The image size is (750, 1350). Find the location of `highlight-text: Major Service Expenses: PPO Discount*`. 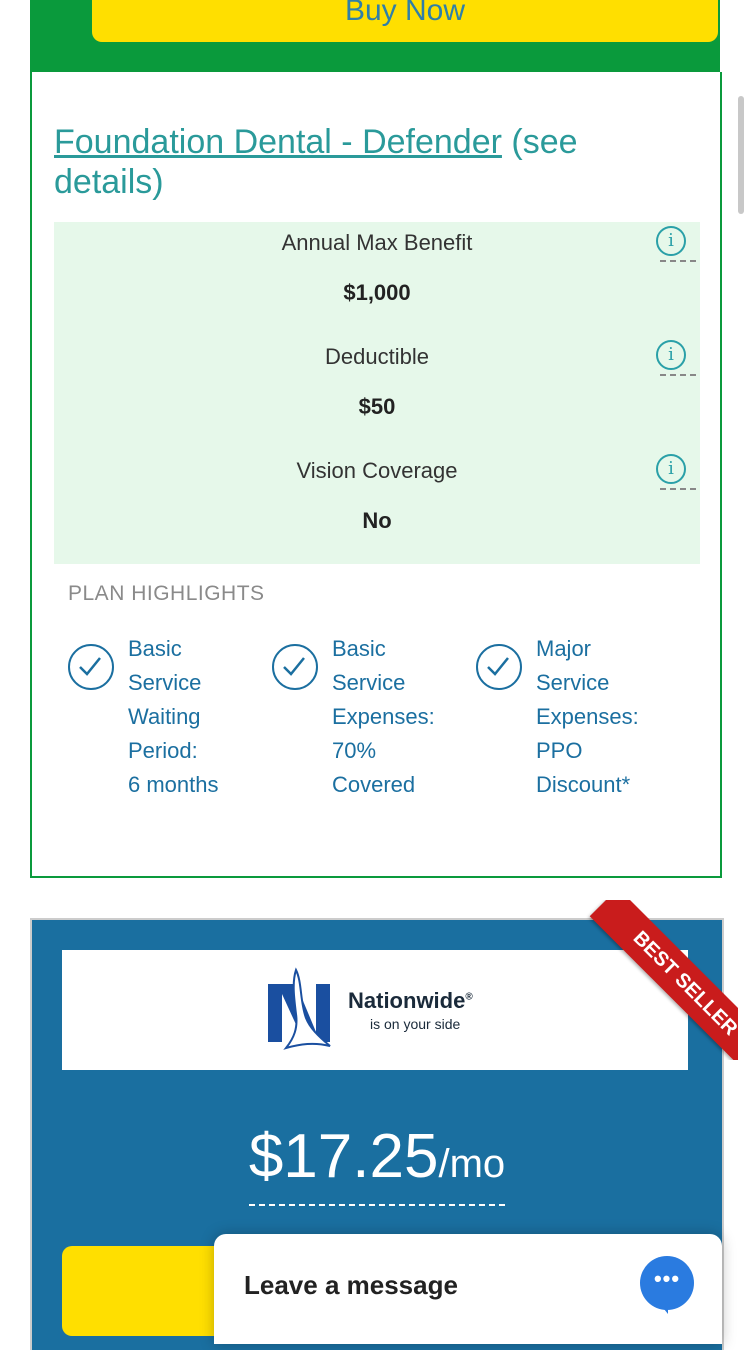

highlight-text: Major Service Expenses: PPO Discount* is located at coordinates (587, 716).